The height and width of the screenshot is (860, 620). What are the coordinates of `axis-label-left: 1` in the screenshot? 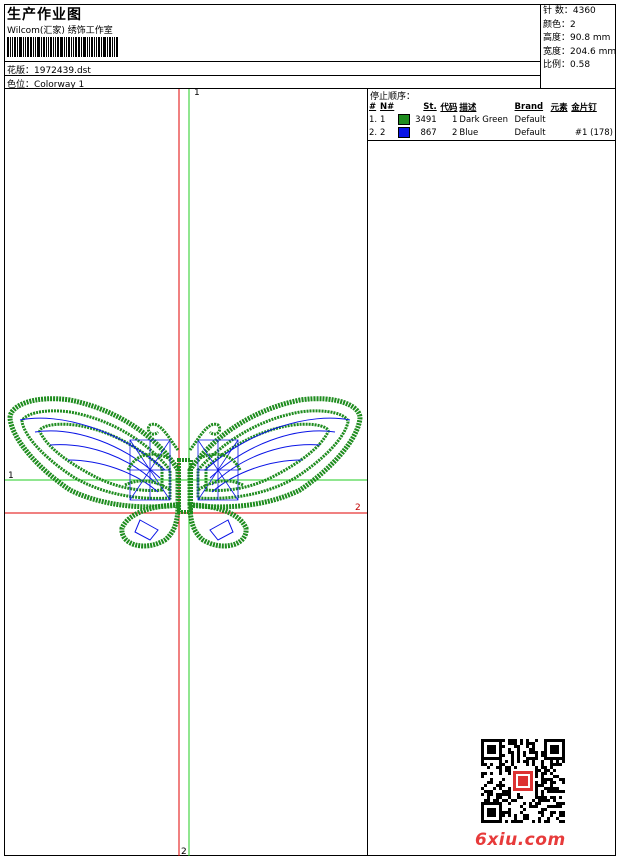 It's located at (11, 476).